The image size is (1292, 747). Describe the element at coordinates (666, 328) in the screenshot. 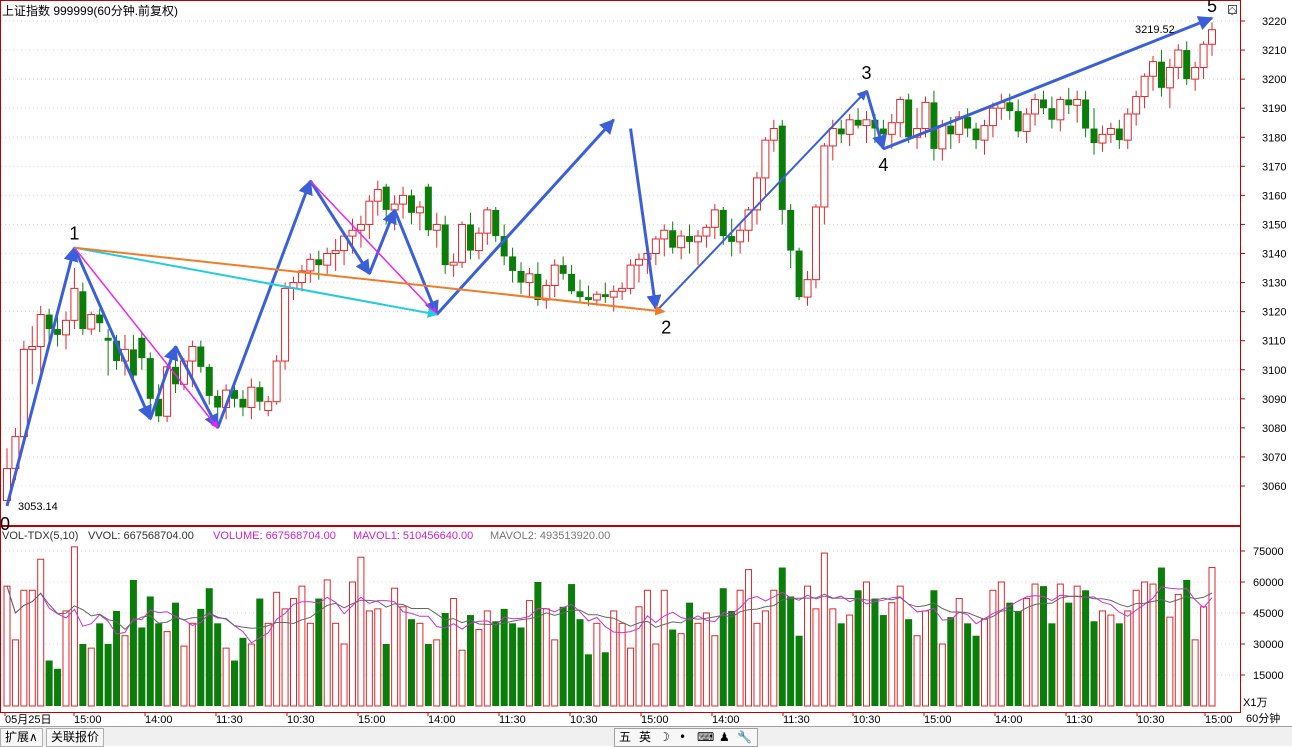

I see `wave-label-2: 2` at that location.